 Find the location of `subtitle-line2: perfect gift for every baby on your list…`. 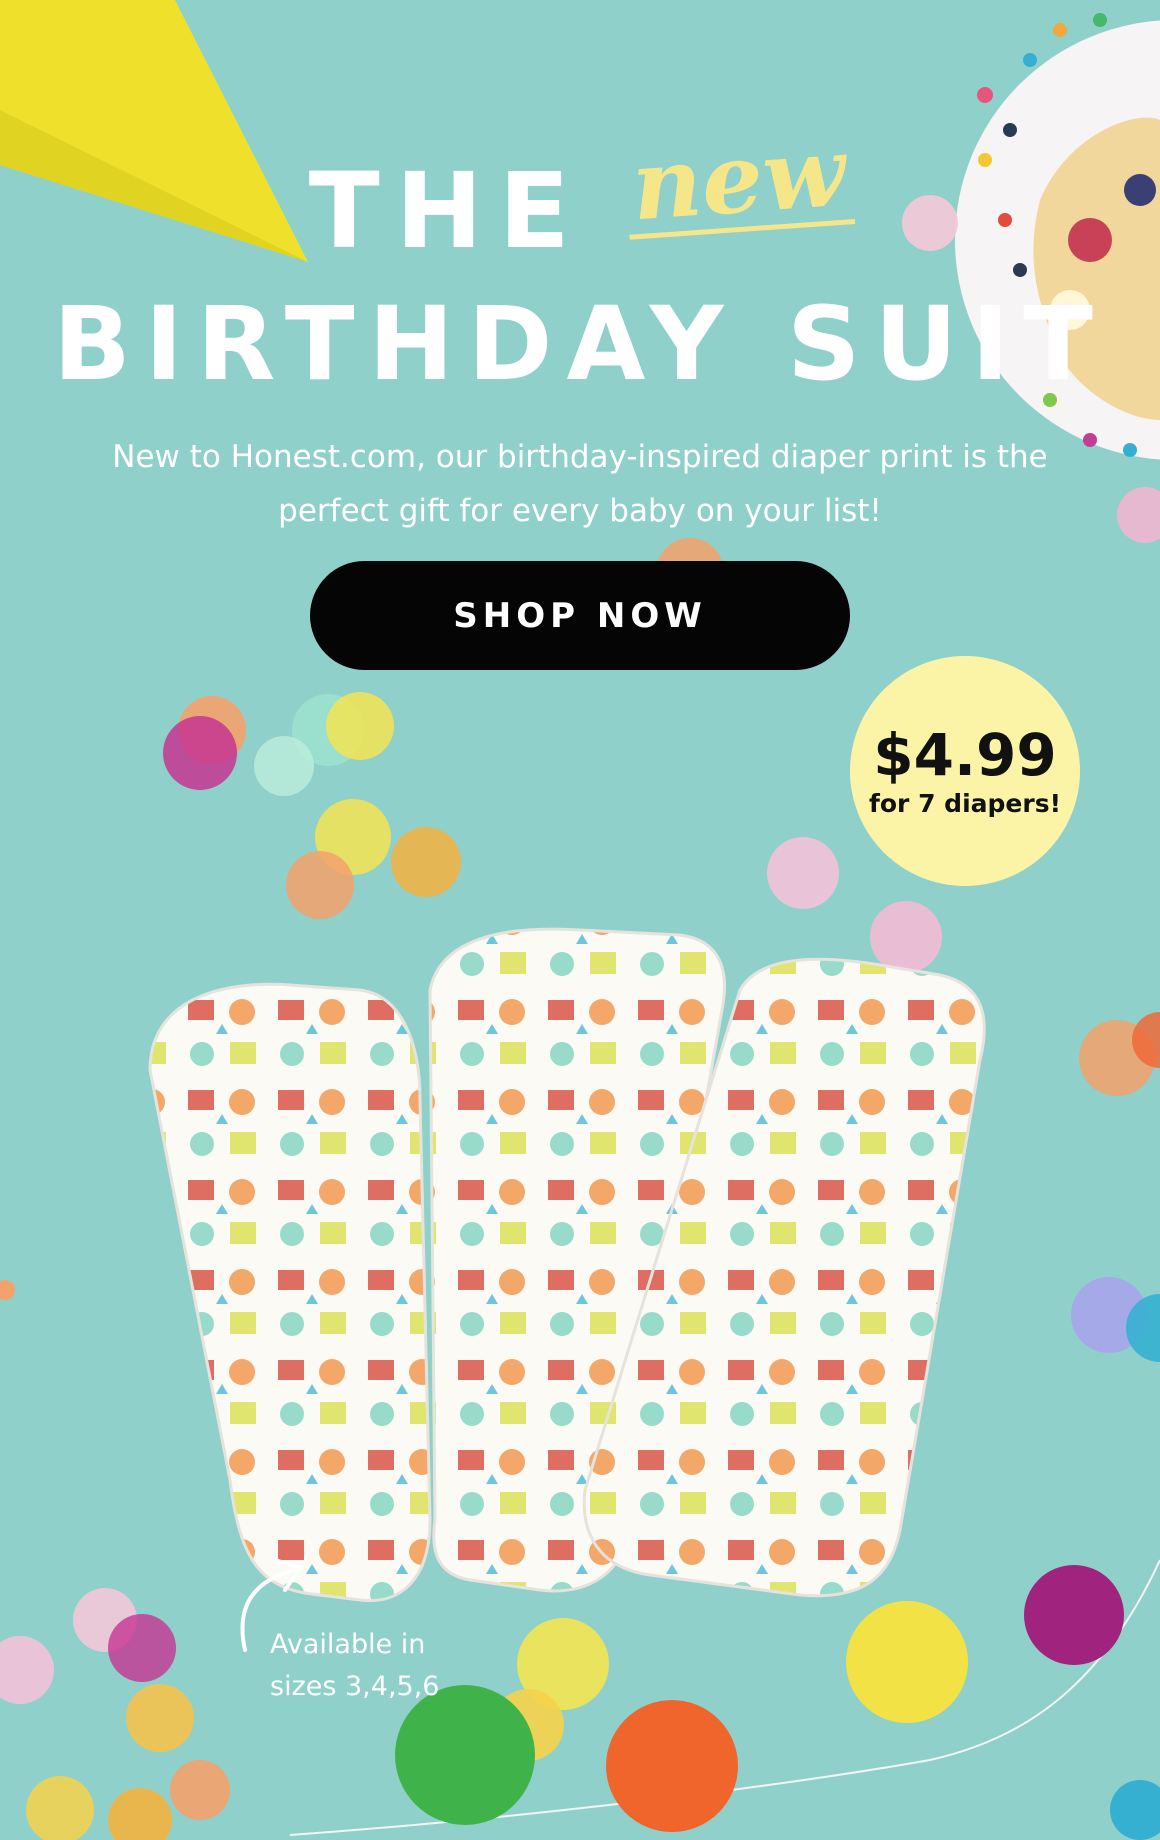

subtitle-line2: perfect gift for every baby on your list… is located at coordinates (580, 511).